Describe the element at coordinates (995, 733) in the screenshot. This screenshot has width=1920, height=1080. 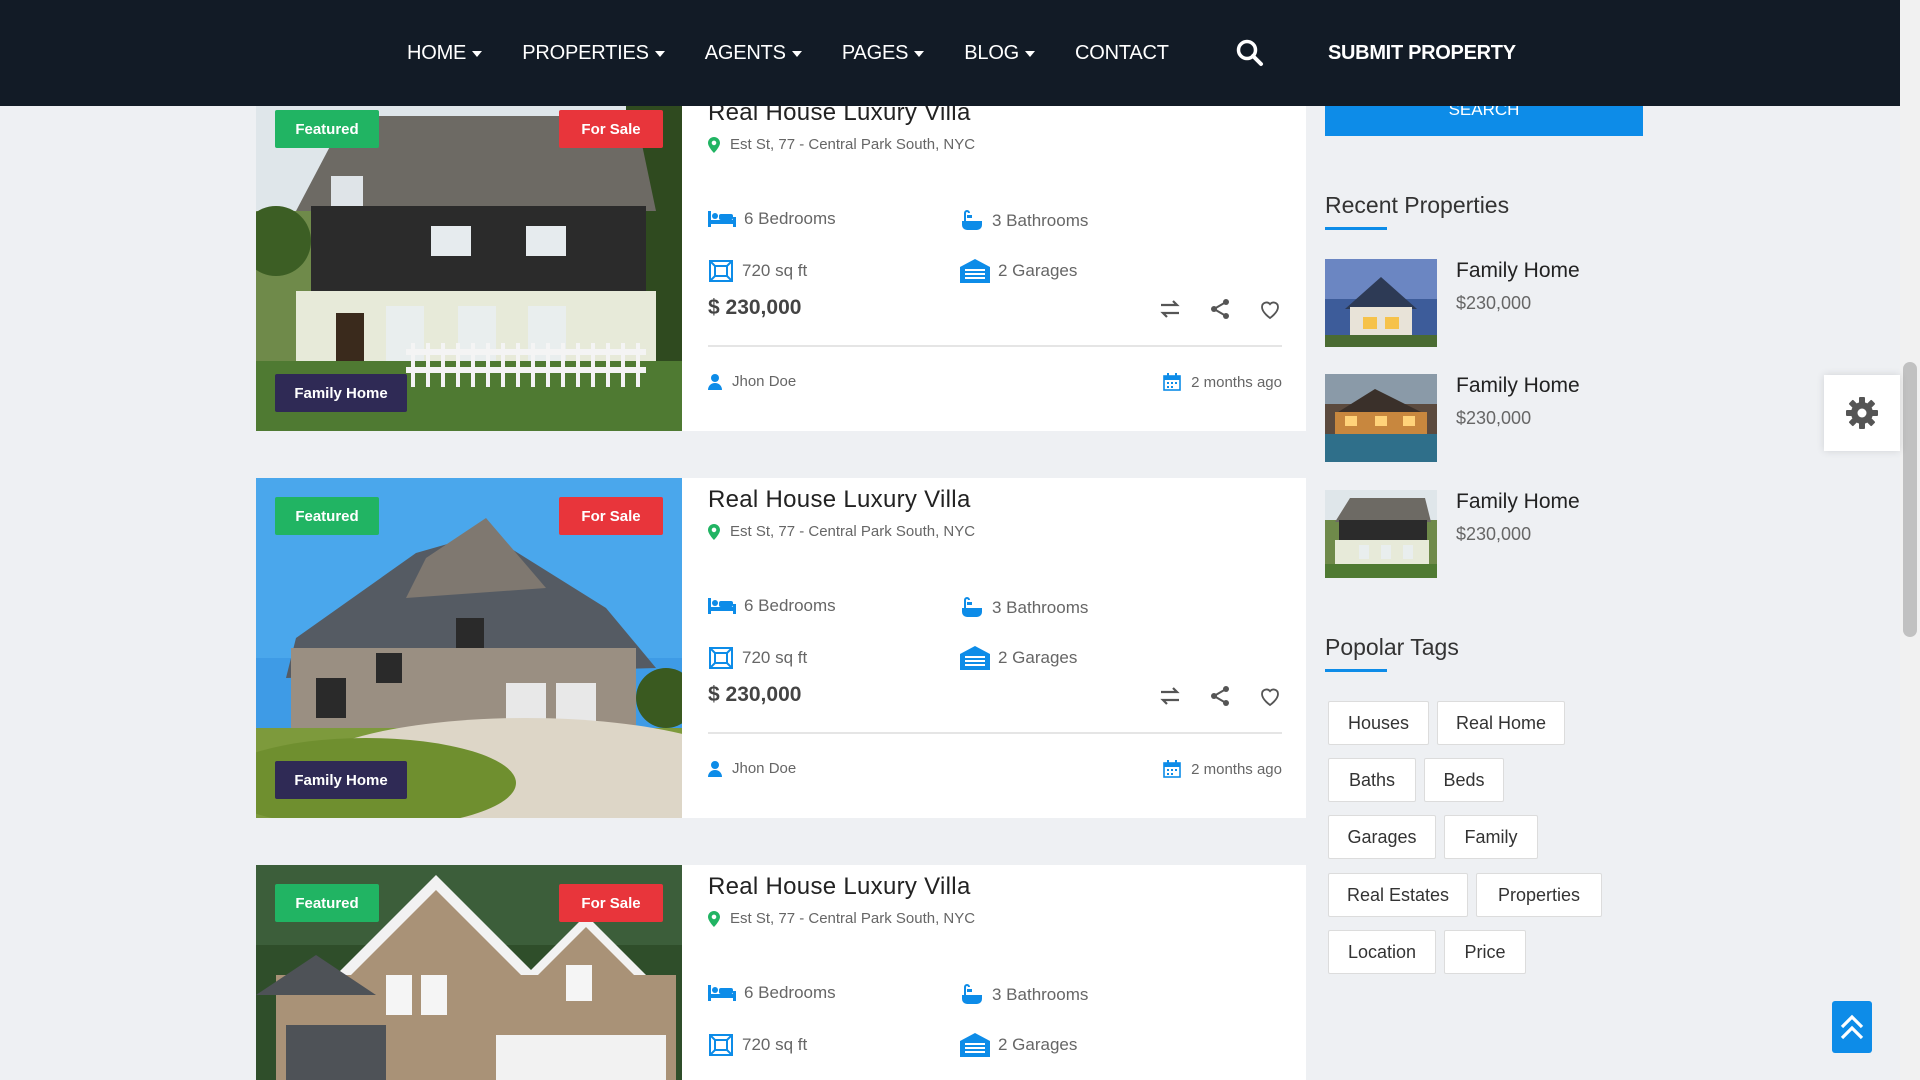
I see `listing-divider` at that location.